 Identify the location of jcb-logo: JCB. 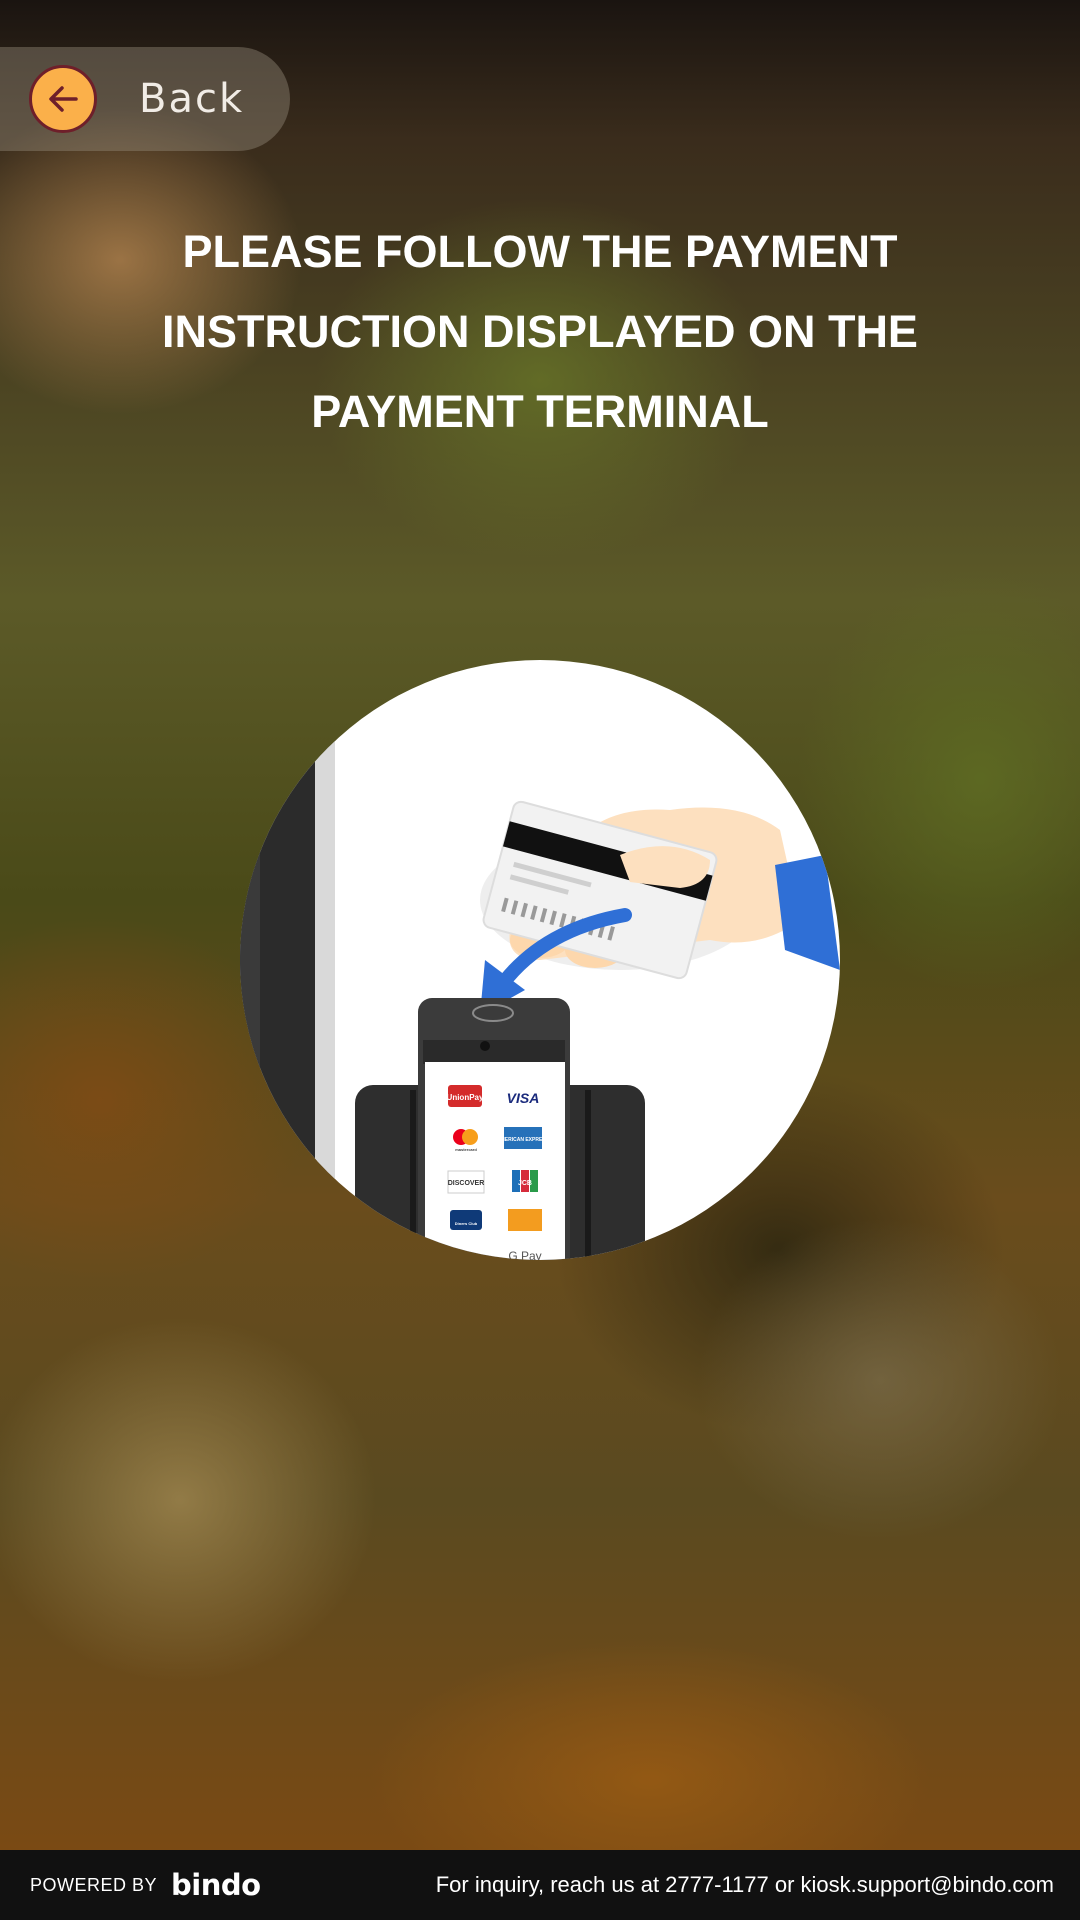
(525, 1183).